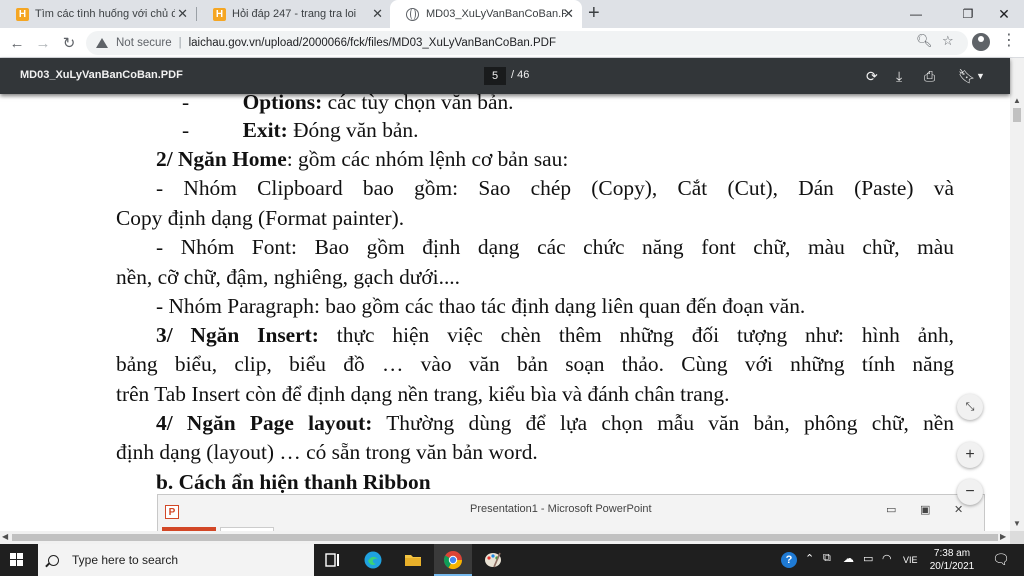 The width and height of the screenshot is (1024, 576). I want to click on back-arrow-icon: ←, so click(17, 43).